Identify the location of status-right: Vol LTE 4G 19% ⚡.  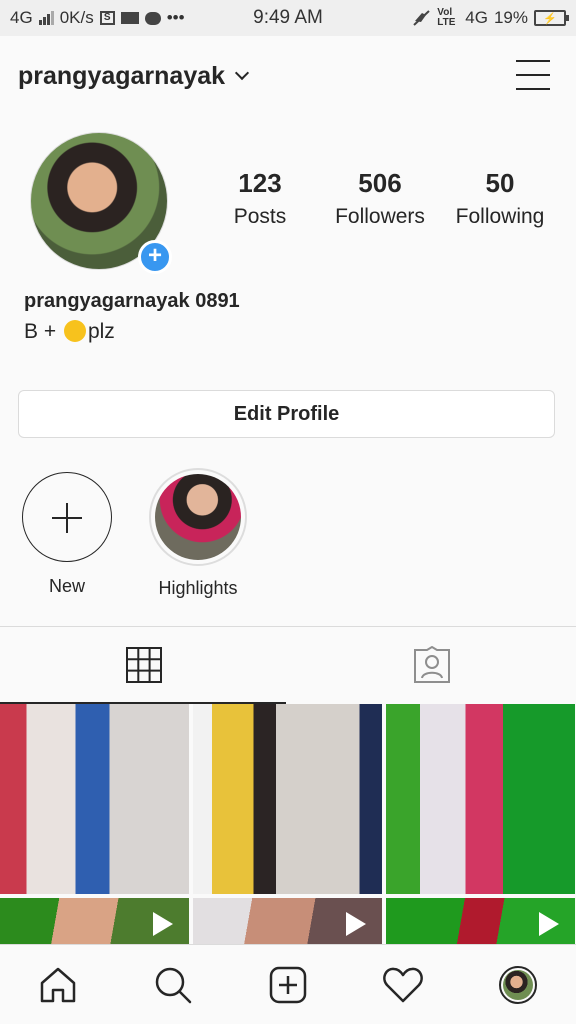
(457, 17).